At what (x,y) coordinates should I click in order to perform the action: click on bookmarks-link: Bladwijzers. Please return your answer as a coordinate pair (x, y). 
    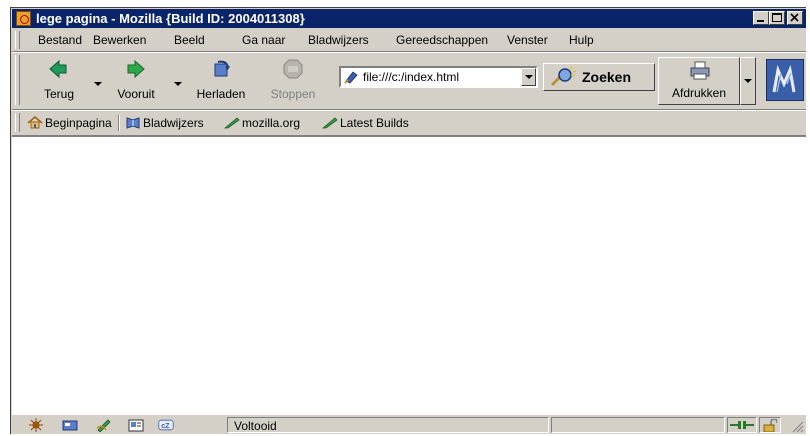
    Looking at the image, I should click on (164, 123).